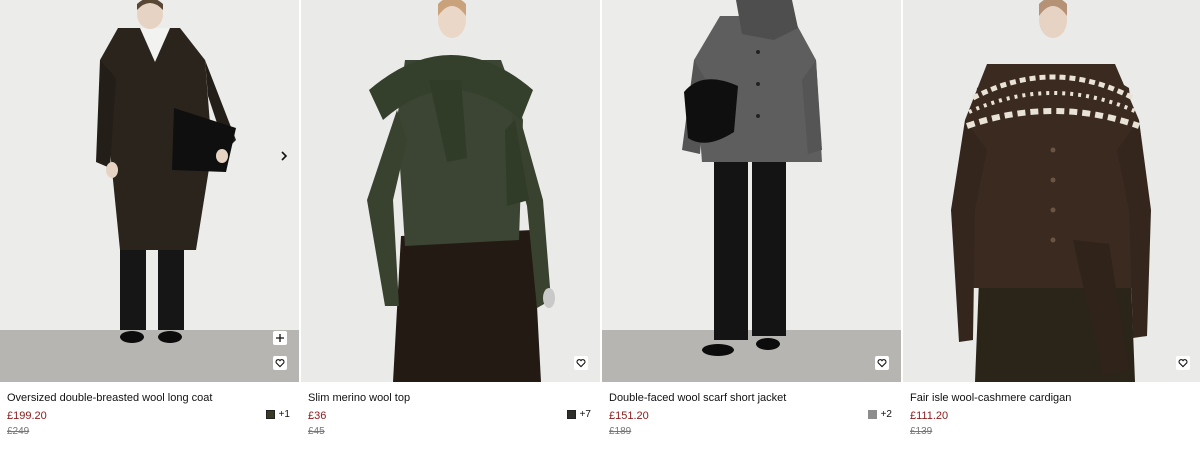 This screenshot has width=1200, height=468. Describe the element at coordinates (450, 398) in the screenshot. I see `product-name: Slim merino wool top` at that location.